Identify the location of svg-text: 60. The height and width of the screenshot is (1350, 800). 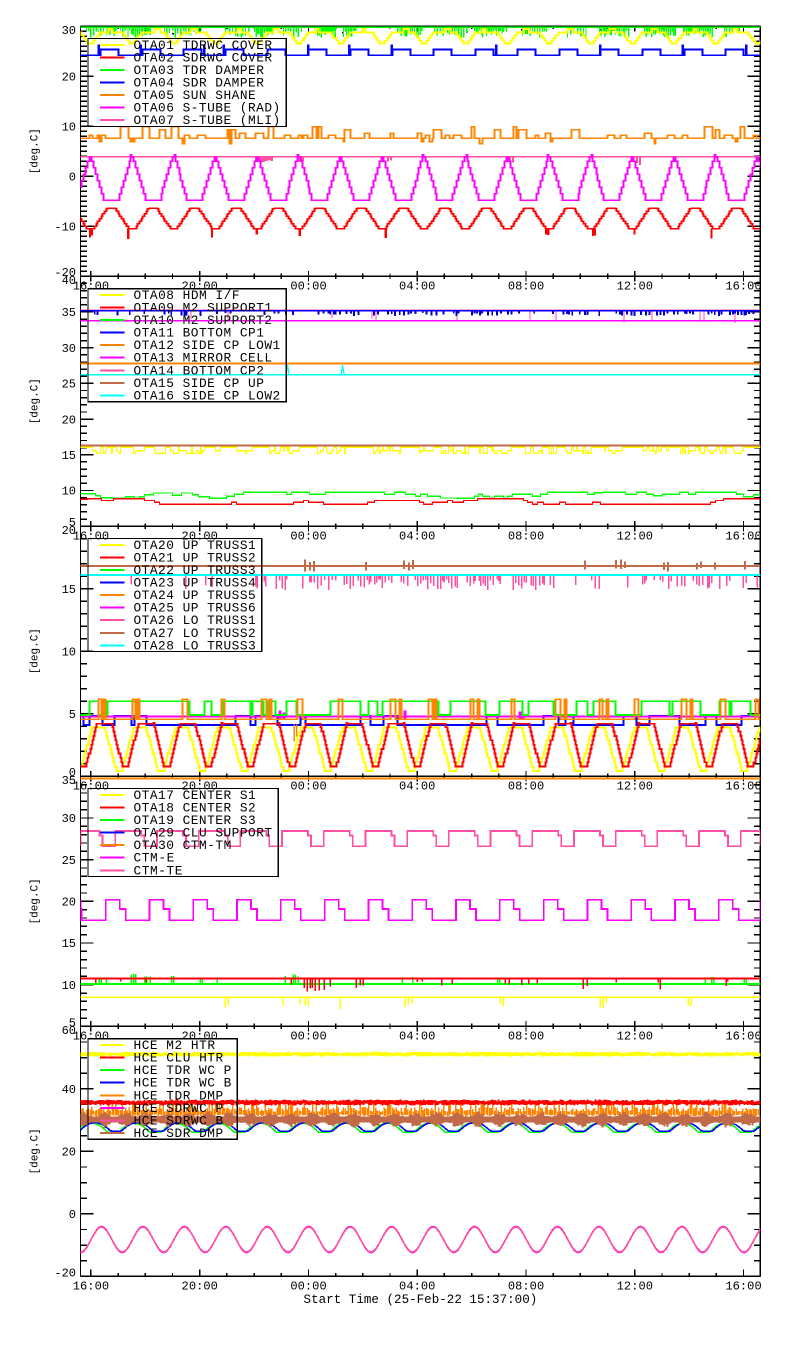
(69, 1031).